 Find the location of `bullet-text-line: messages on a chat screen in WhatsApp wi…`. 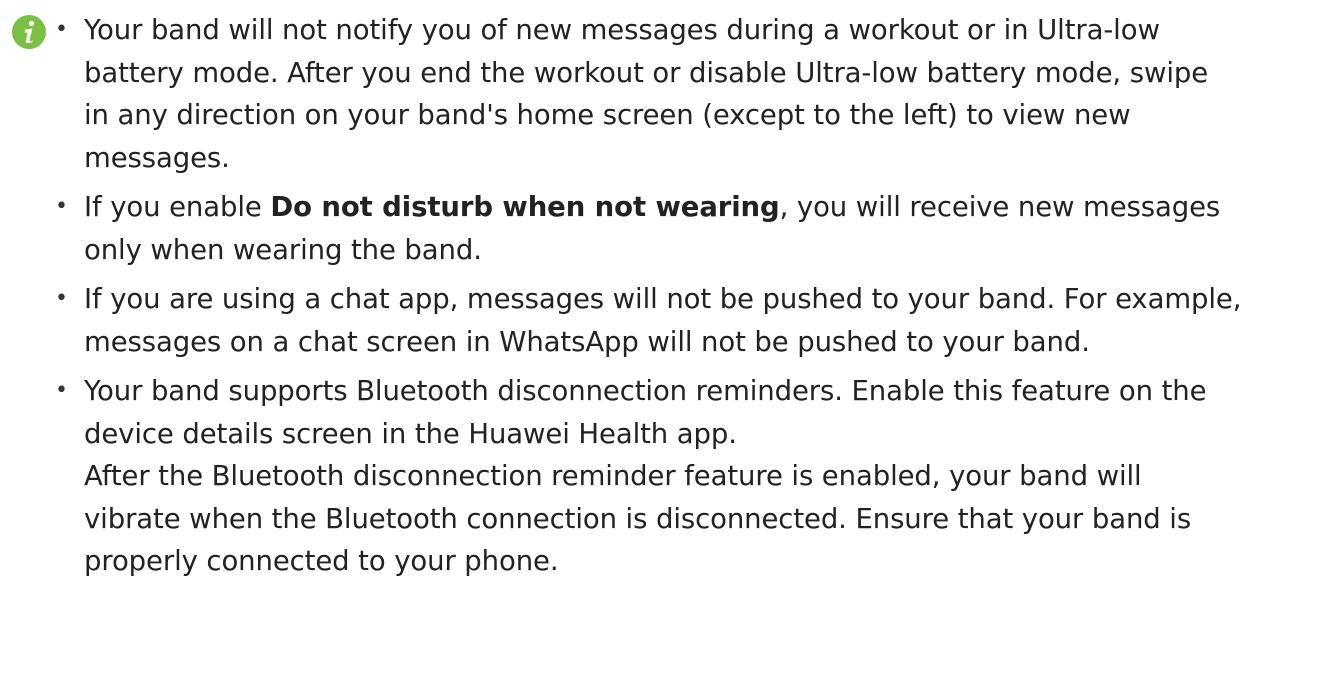

bullet-text-line: messages on a chat screen in WhatsApp wi… is located at coordinates (587, 341).